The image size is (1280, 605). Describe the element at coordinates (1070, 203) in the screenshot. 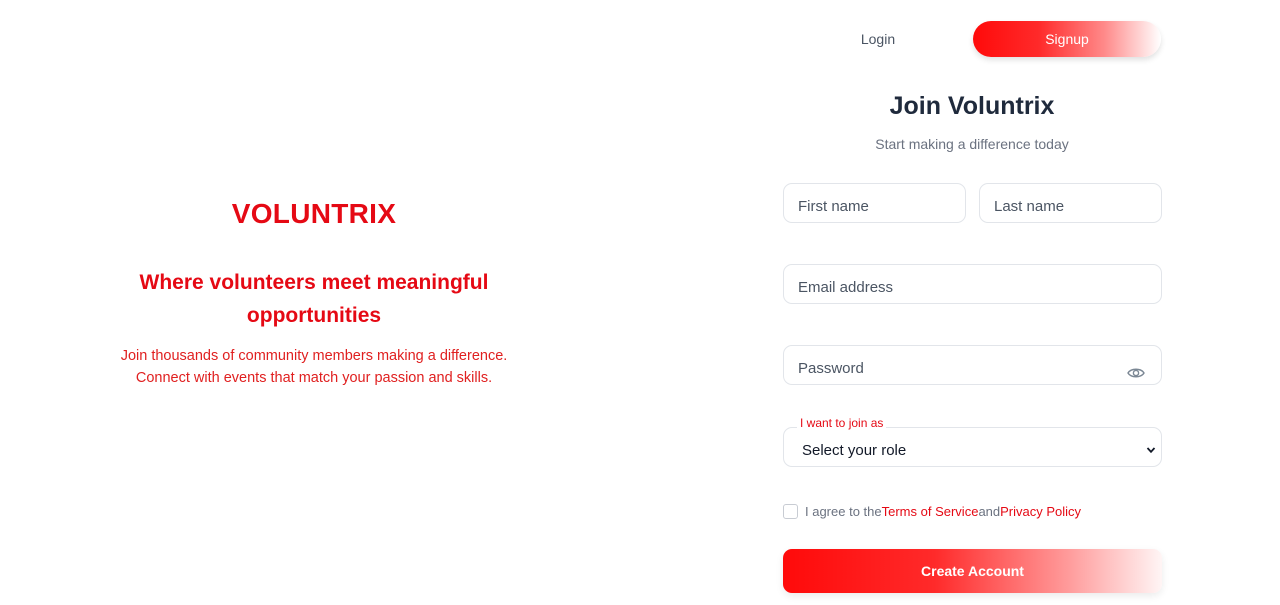

I see `last-name-input` at that location.